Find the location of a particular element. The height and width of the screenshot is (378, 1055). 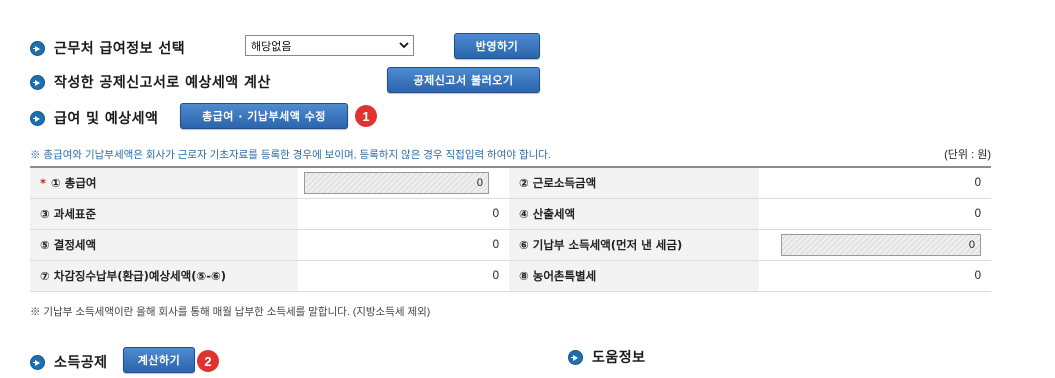

employer-section-label: 근무처 급여정보 선택 is located at coordinates (120, 49).